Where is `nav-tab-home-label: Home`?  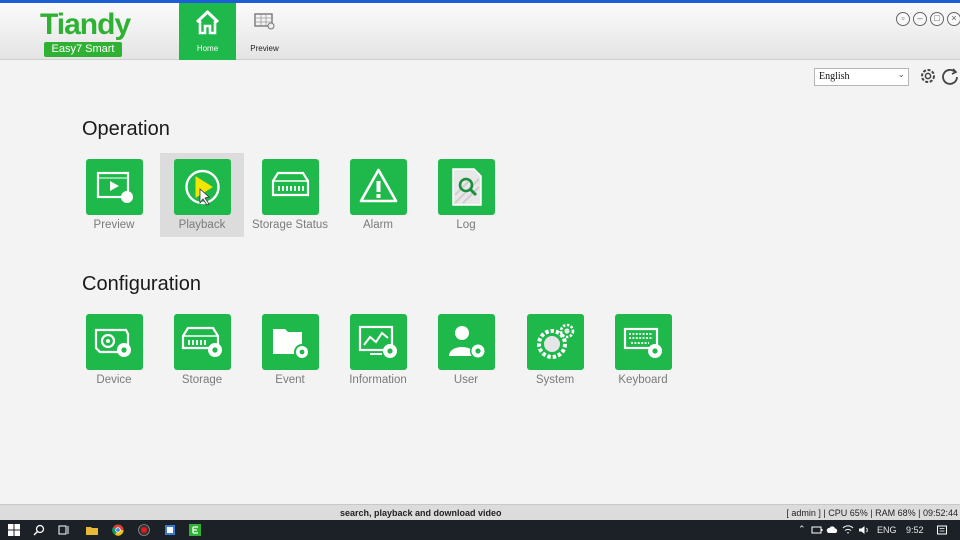
nav-tab-home-label: Home is located at coordinates (207, 48).